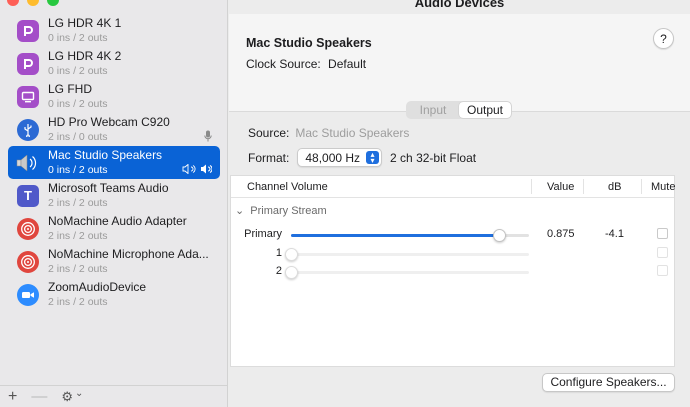  I want to click on channel-db: -4.1, so click(614, 234).